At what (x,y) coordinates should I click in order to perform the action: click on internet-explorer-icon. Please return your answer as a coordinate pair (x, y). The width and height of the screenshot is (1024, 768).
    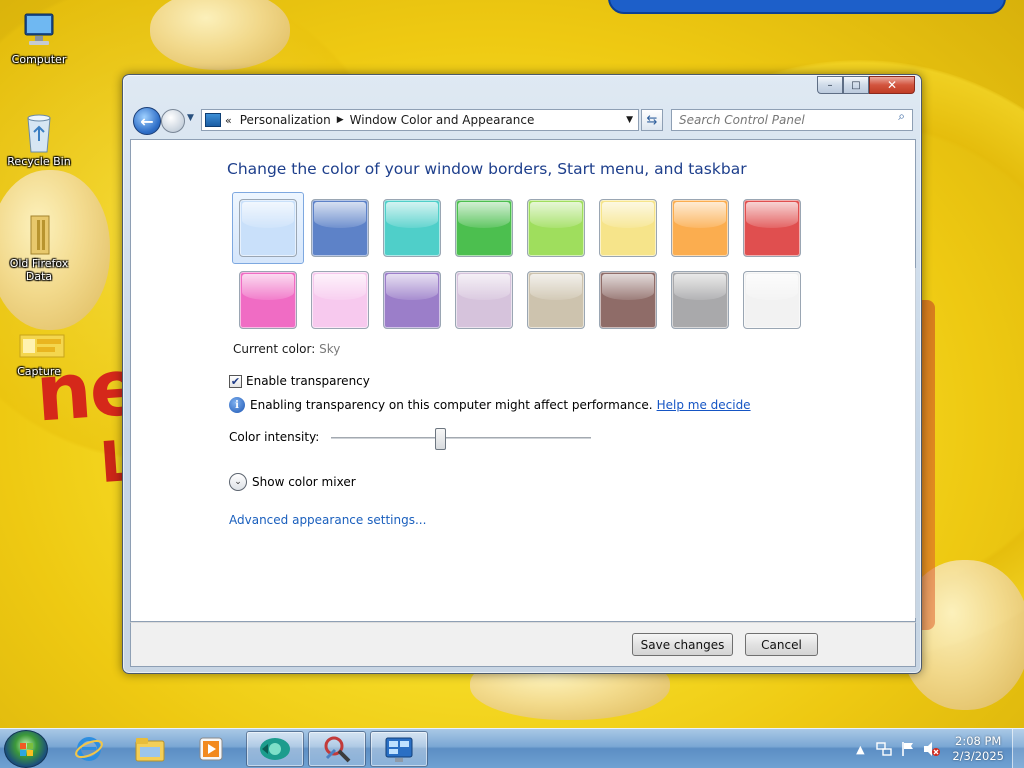
    Looking at the image, I should click on (89, 749).